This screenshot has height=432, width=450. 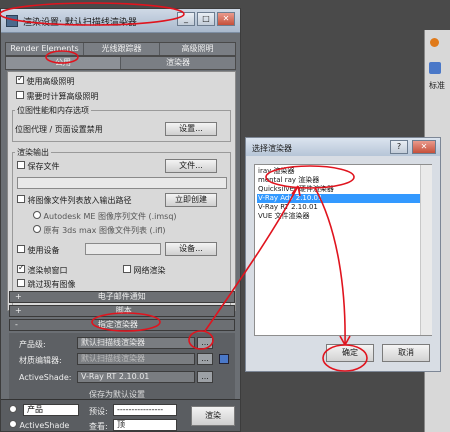 I want to click on tab-raytracer: 光线跟踪器, so click(x=122, y=49).